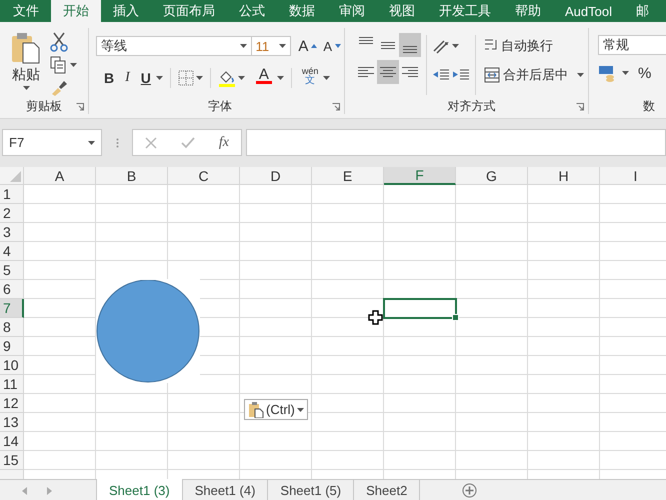  I want to click on phonetic-guide-button: wén 文, so click(310, 78).